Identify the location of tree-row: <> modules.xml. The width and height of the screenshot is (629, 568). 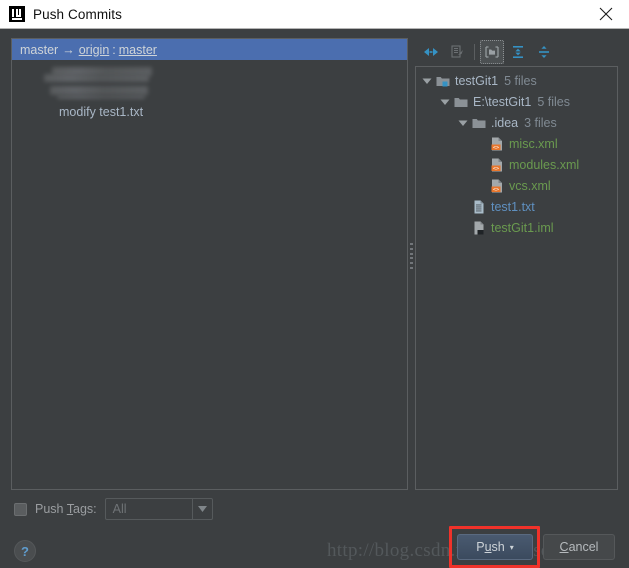
(516, 164).